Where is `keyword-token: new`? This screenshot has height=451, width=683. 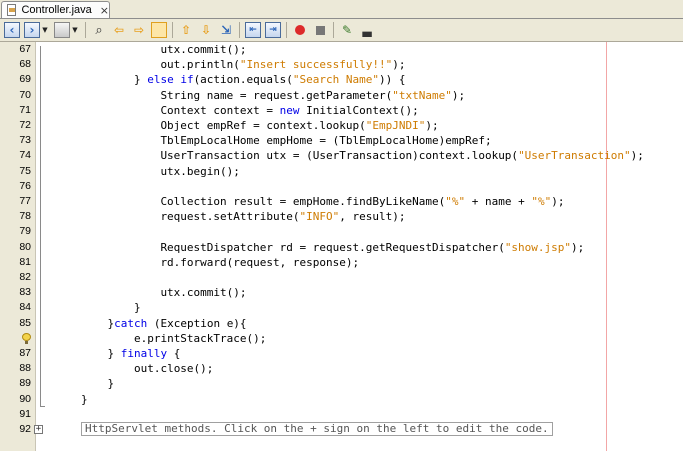
keyword-token: new is located at coordinates (289, 110).